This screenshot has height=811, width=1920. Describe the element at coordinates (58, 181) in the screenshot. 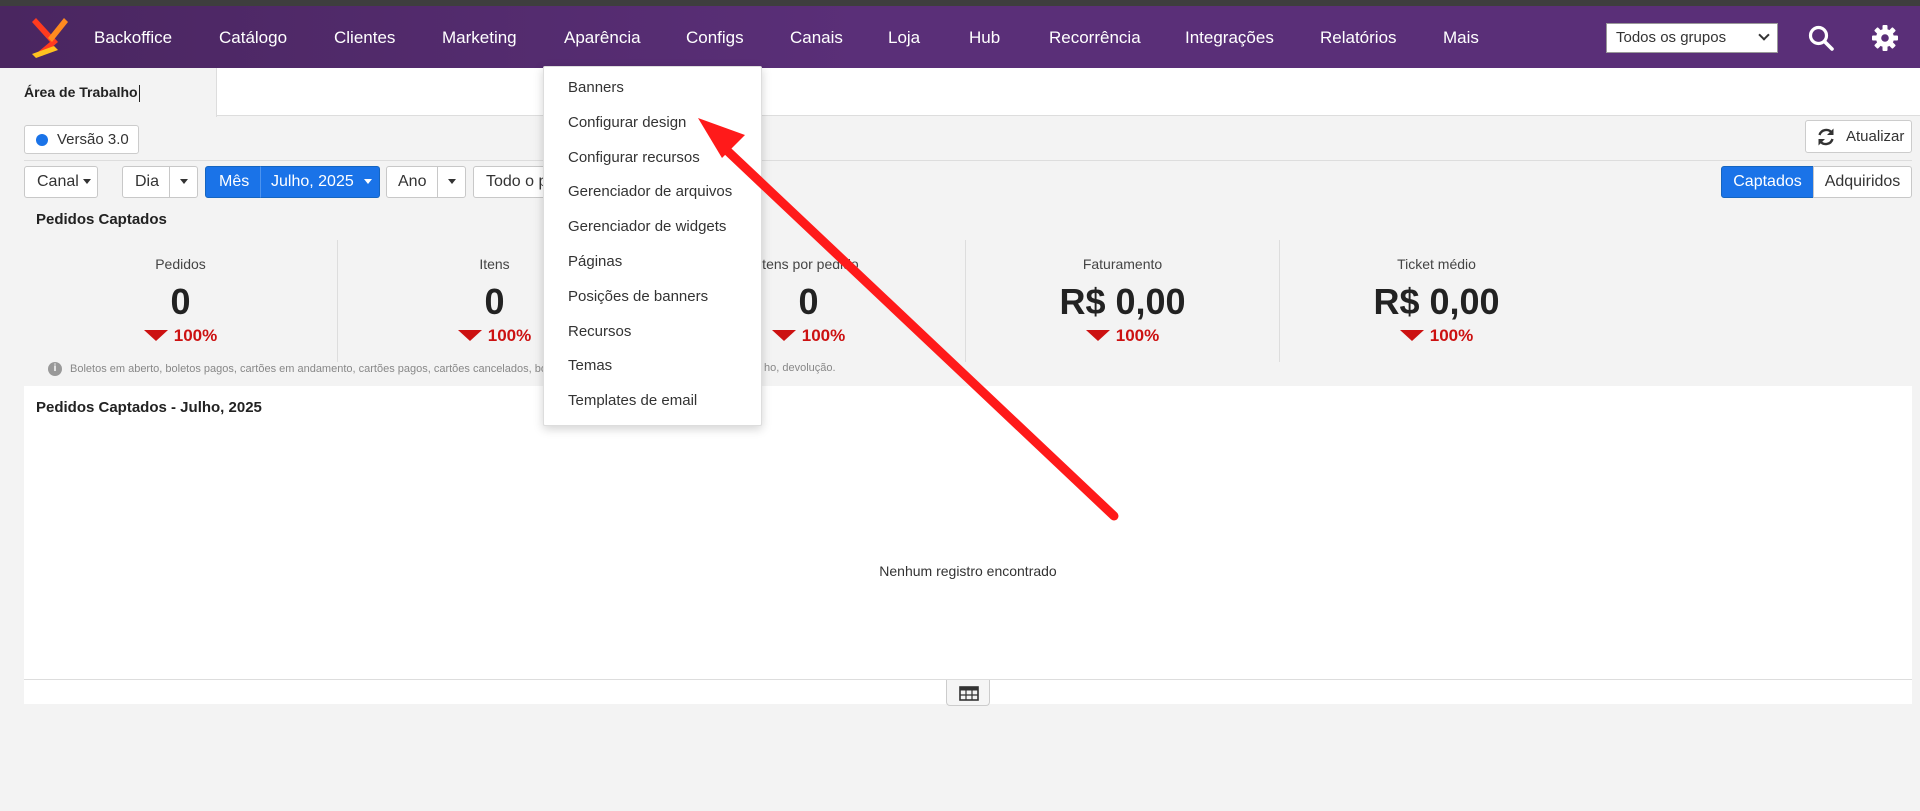

I see `canal-label: Canal` at that location.